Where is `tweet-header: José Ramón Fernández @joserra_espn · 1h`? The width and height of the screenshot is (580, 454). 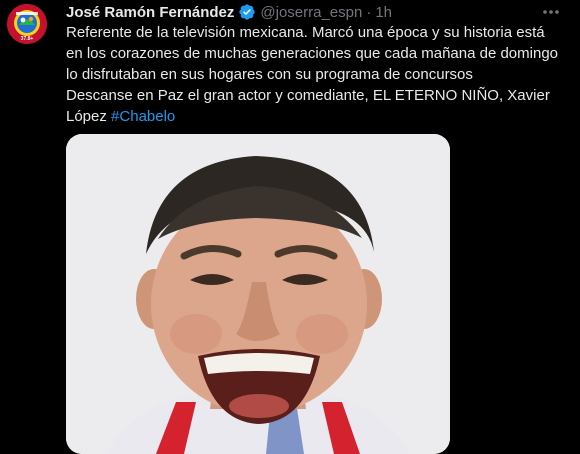 tweet-header: José Ramón Fernández @joserra_espn · 1h is located at coordinates (229, 12).